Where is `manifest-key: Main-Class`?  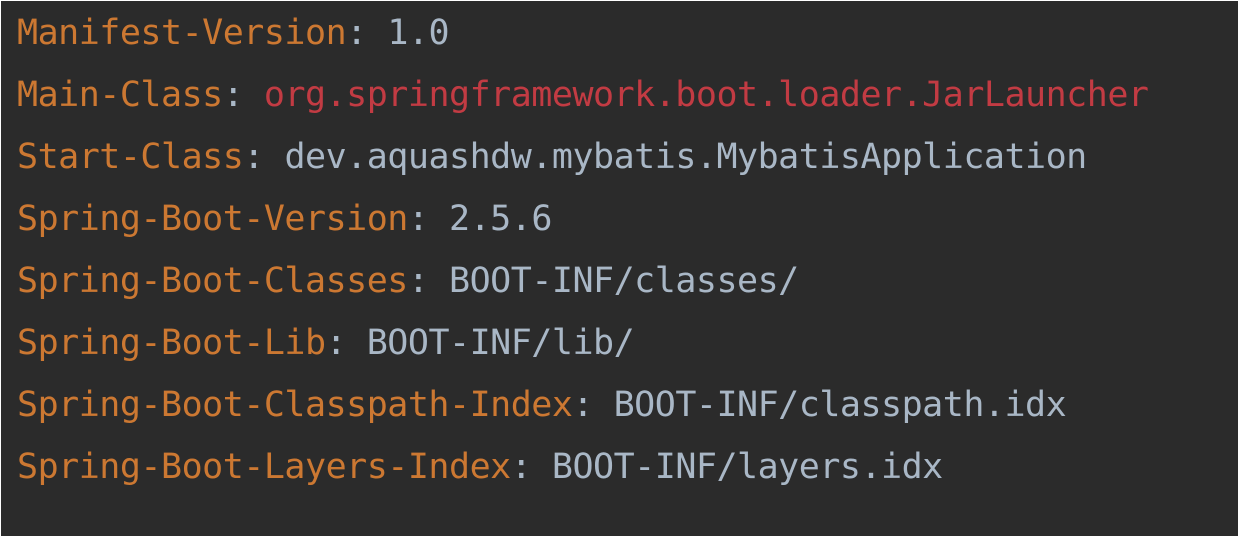 manifest-key: Main-Class is located at coordinates (120, 95).